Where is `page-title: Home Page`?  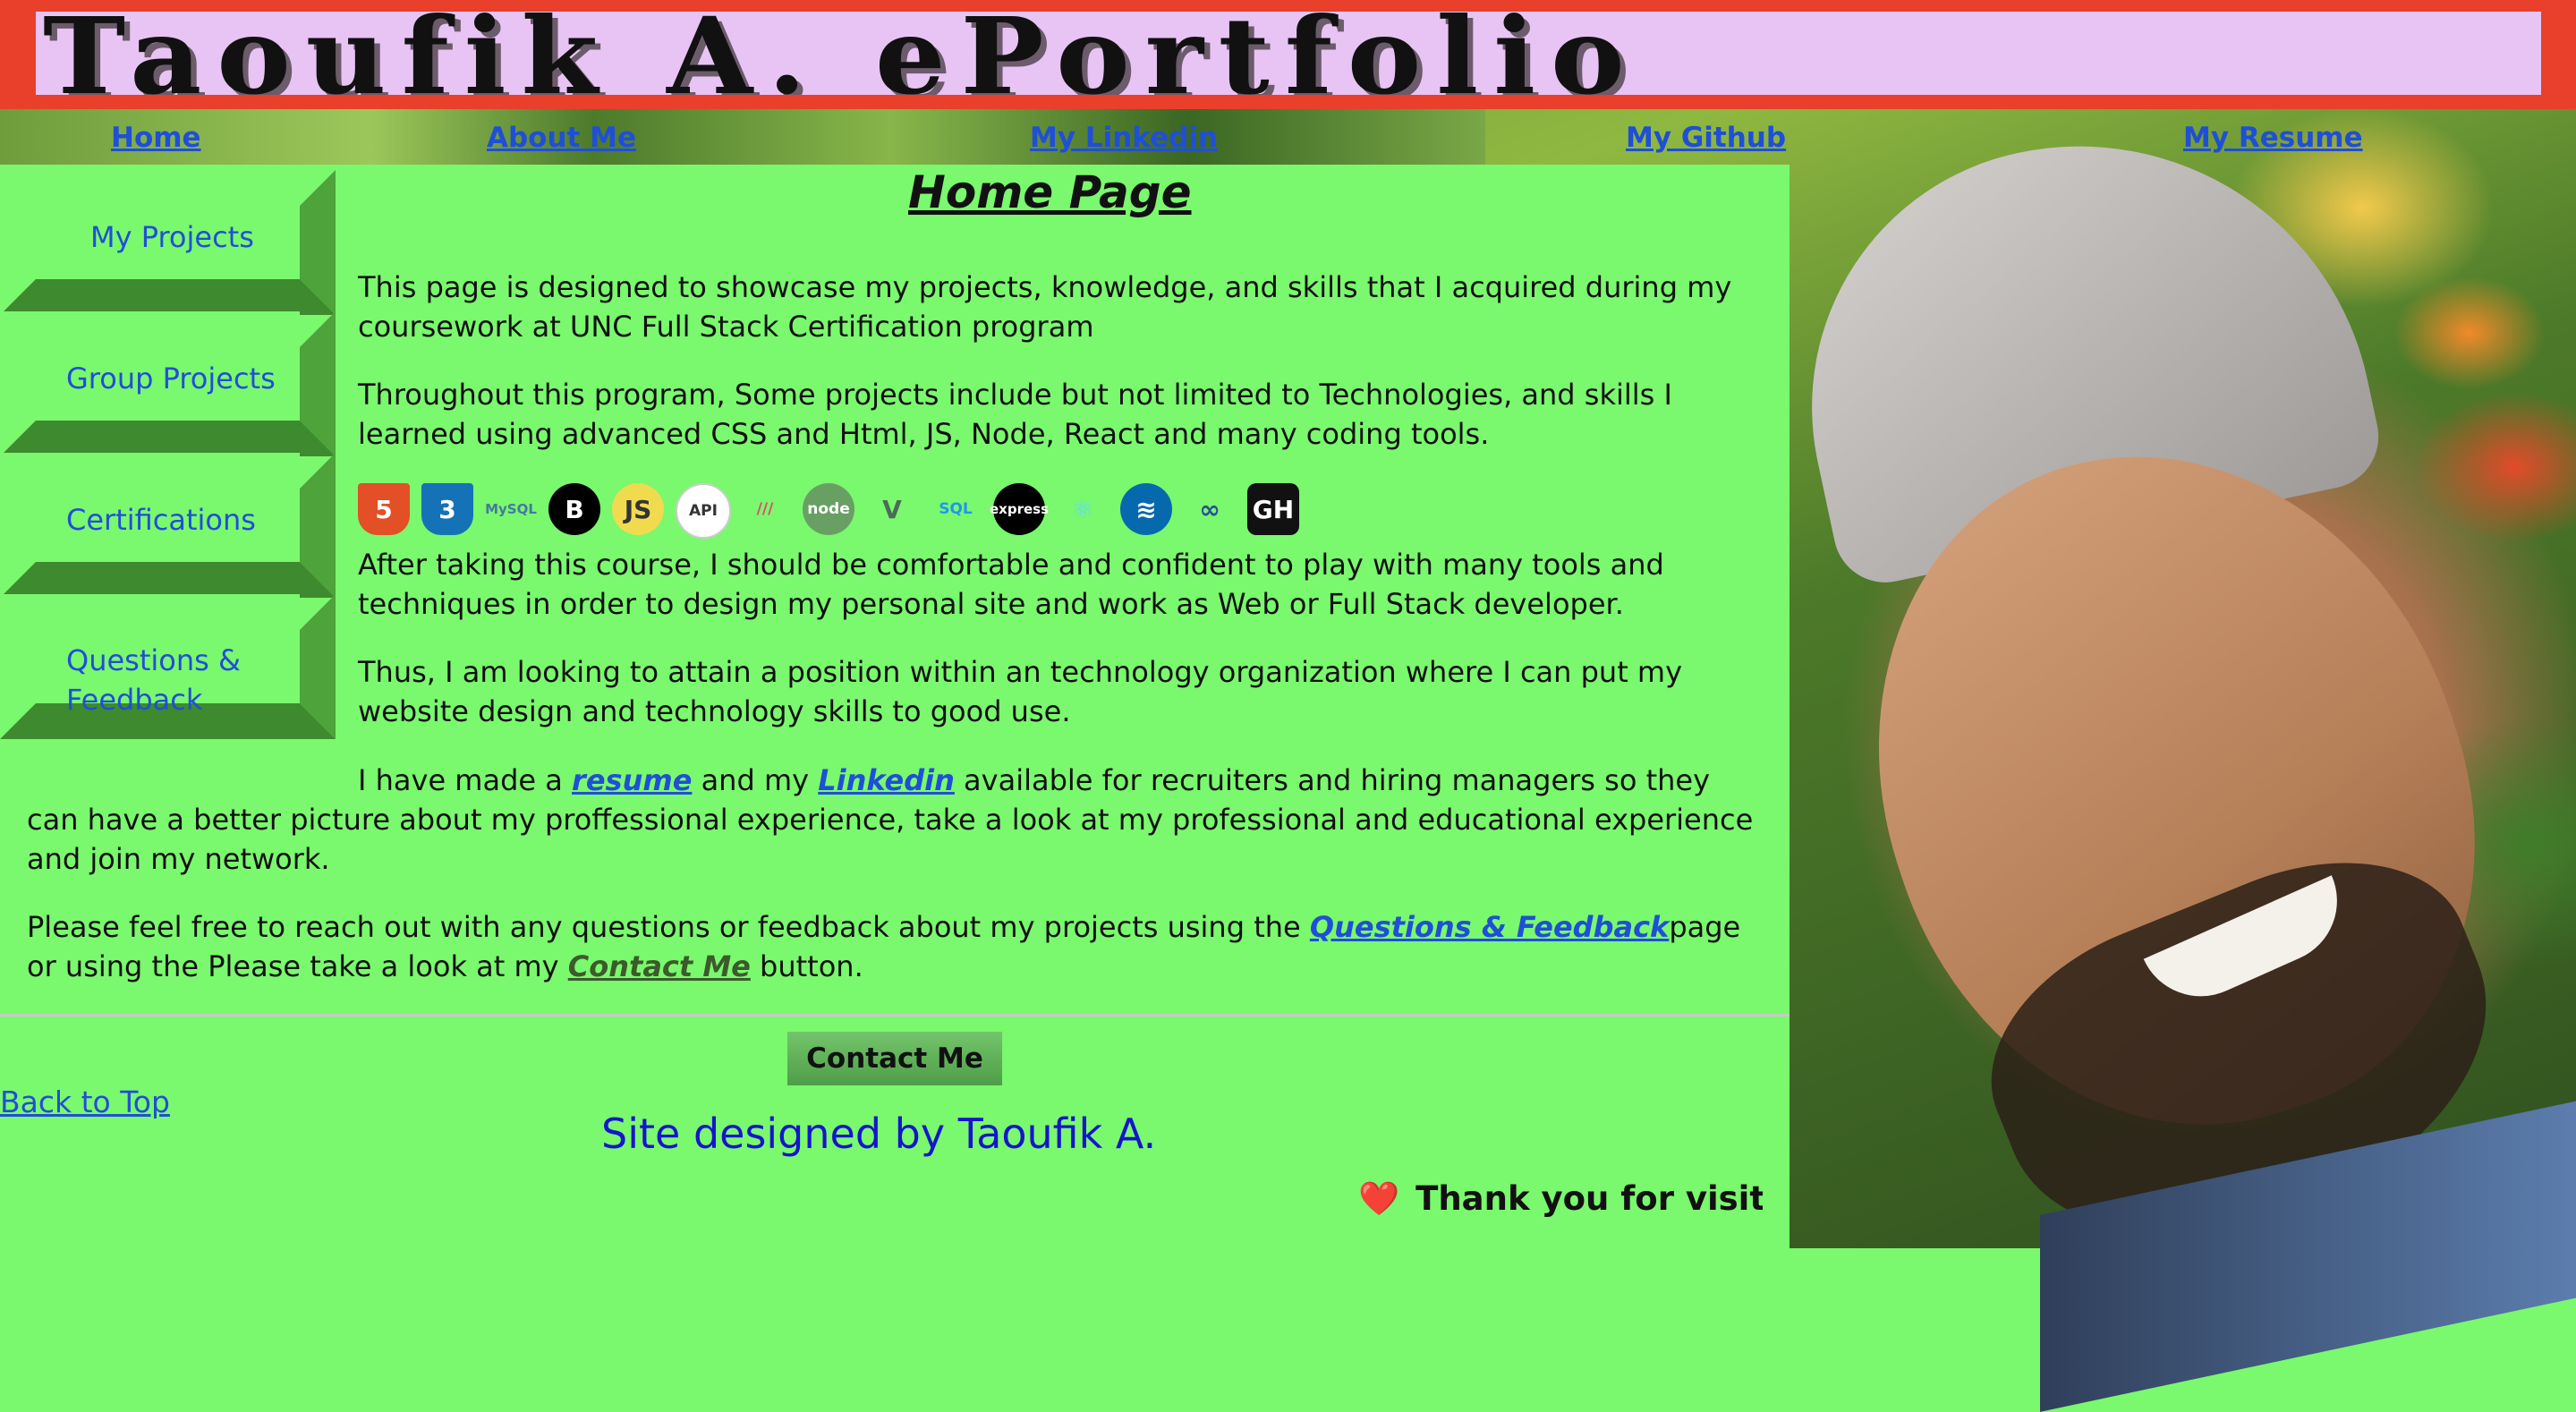 page-title: Home Page is located at coordinates (1050, 192).